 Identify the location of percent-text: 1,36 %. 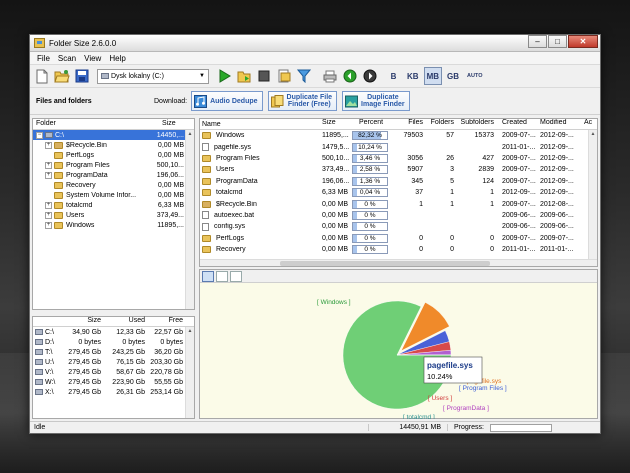
(370, 181).